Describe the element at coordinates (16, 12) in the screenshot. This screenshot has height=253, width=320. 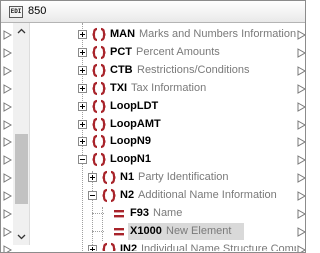
I see `edi-icon: EDI` at that location.